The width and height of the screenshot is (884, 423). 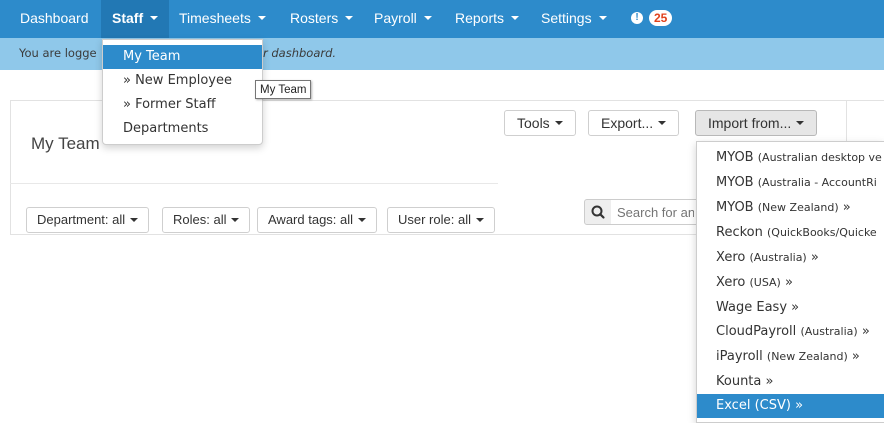 I want to click on import-item: Kounta », so click(x=790, y=382).